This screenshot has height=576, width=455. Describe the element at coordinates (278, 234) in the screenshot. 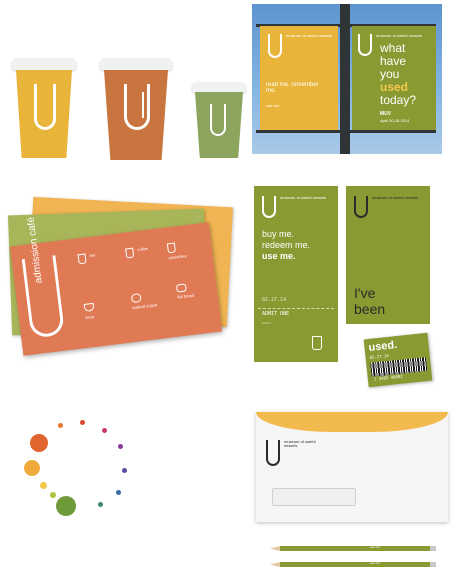

I see `ticket-headline-1: buy me.` at that location.